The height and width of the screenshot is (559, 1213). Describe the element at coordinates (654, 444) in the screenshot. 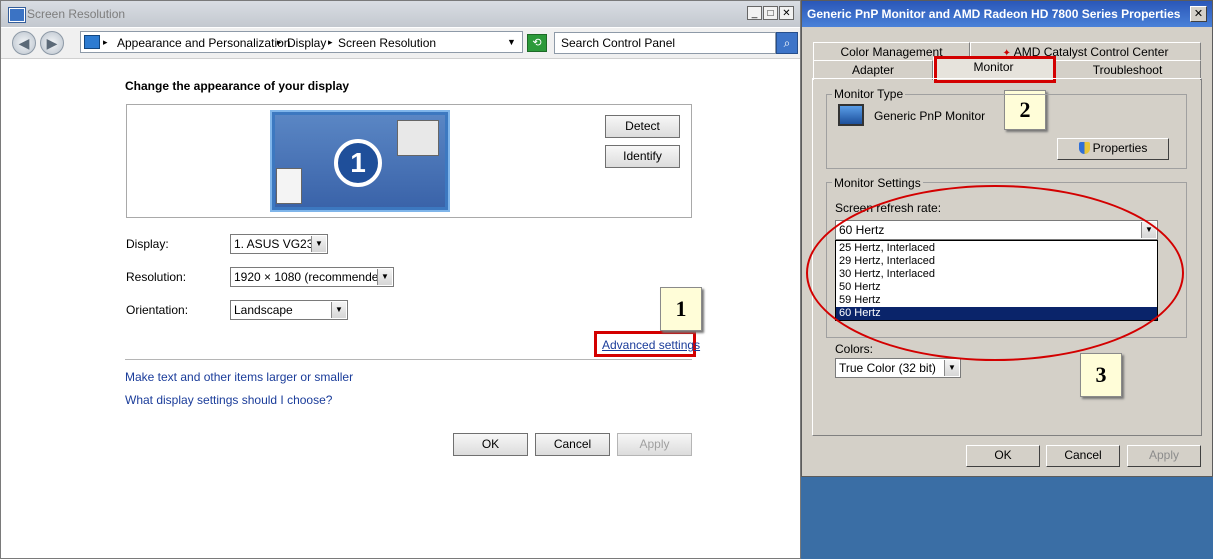

I see `apply-button: Apply` at that location.